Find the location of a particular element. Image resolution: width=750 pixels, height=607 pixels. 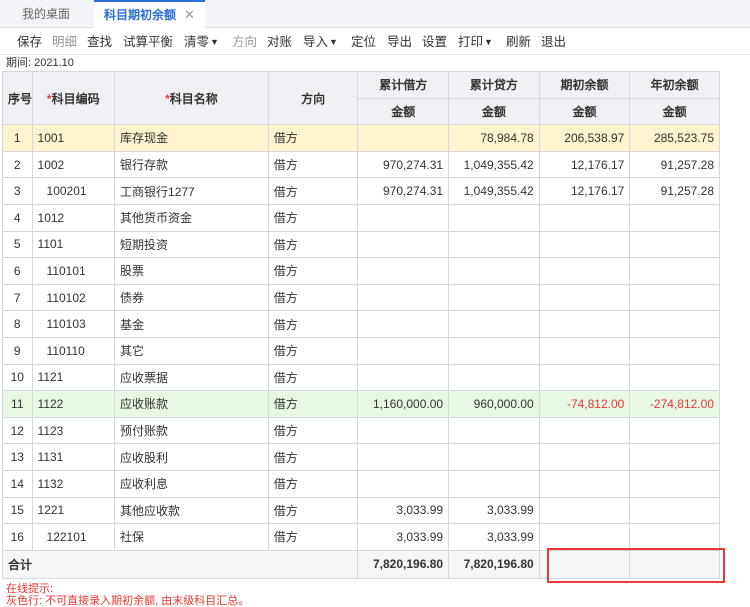

exit-button: 退出 is located at coordinates (553, 42).